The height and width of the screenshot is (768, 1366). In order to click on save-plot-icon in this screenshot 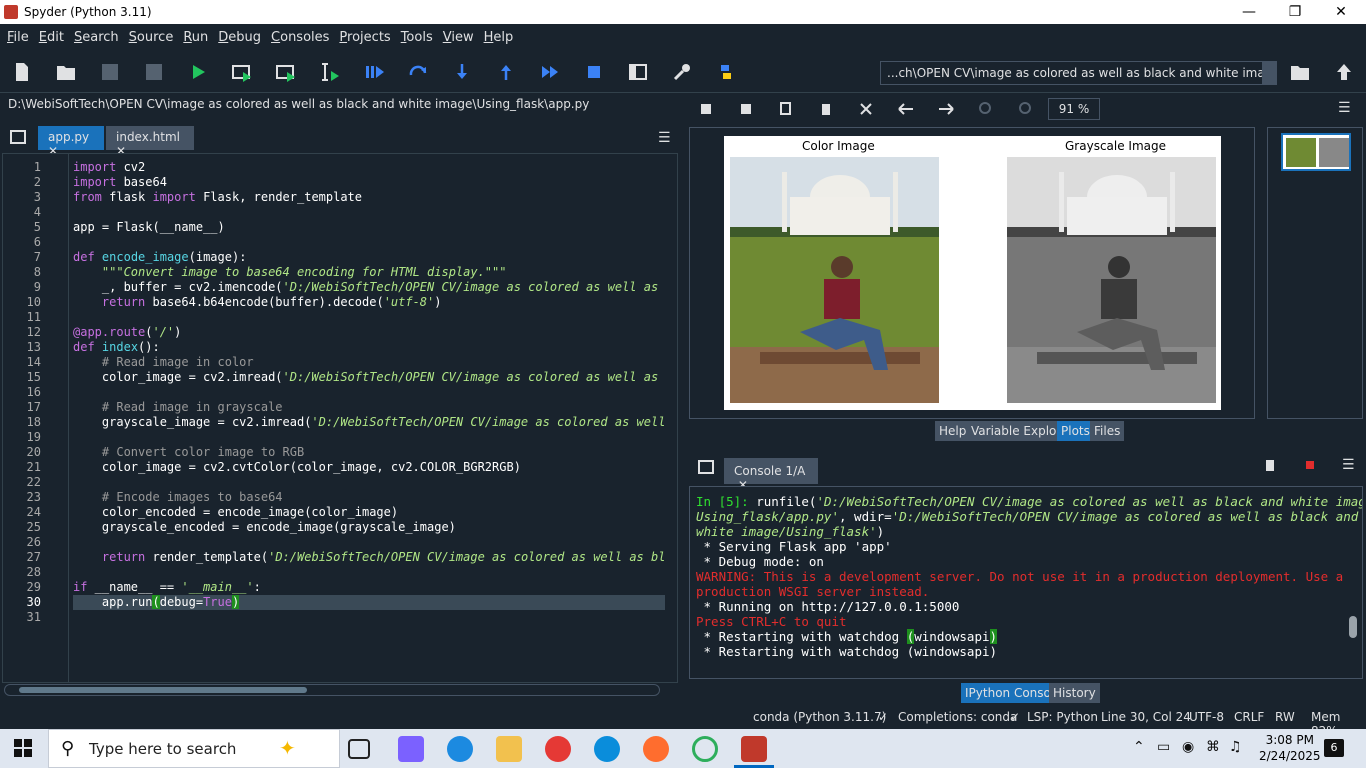, I will do `click(706, 109)`.